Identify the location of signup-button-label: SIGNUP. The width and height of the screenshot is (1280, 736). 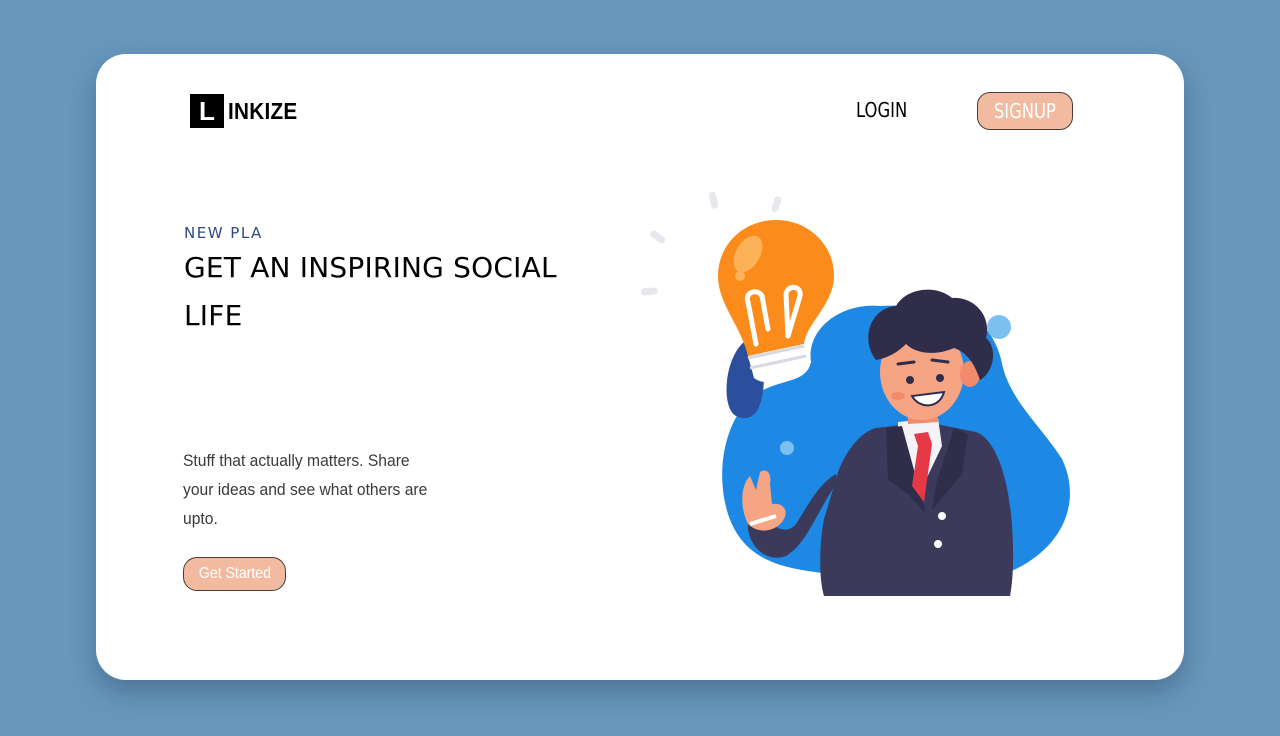
(1025, 111).